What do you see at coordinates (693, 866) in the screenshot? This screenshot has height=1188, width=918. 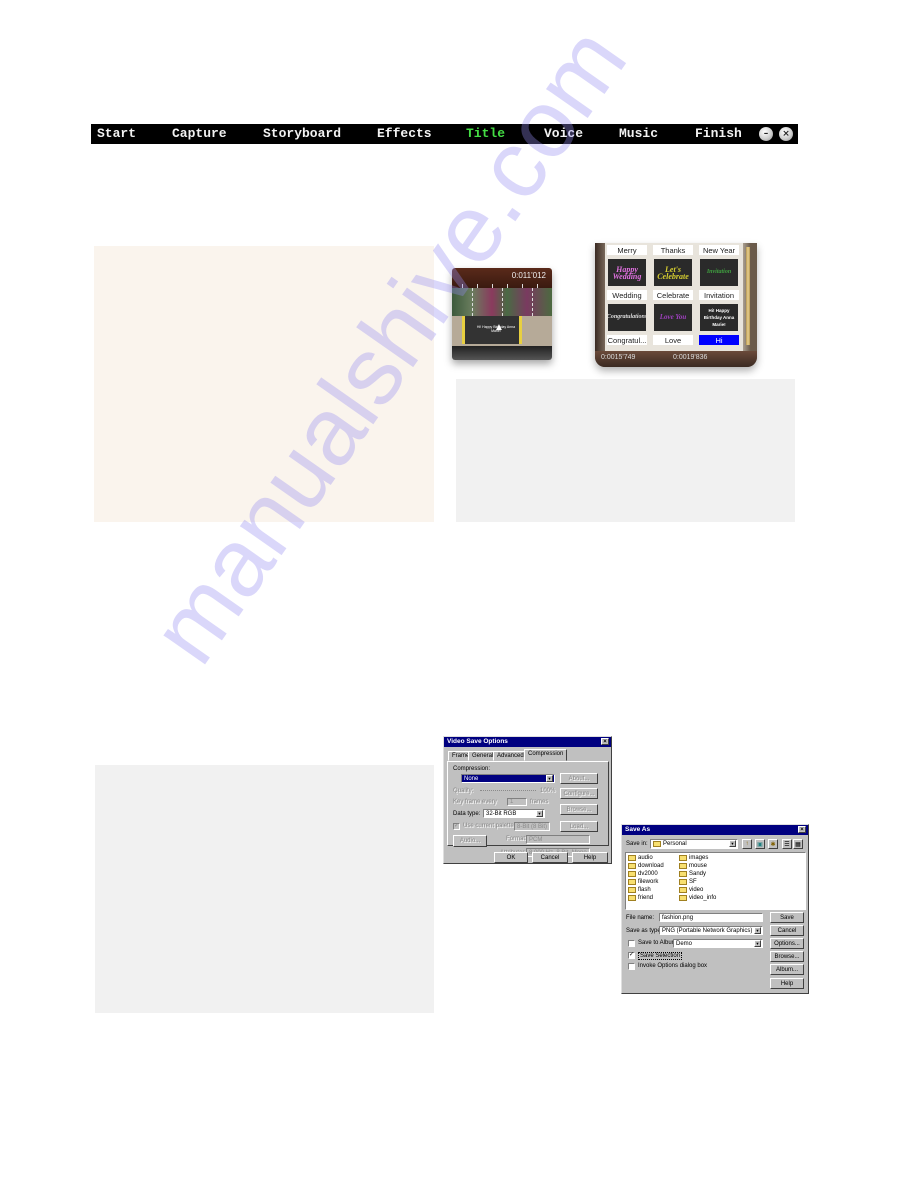 I see `folder-item: mouse` at bounding box center [693, 866].